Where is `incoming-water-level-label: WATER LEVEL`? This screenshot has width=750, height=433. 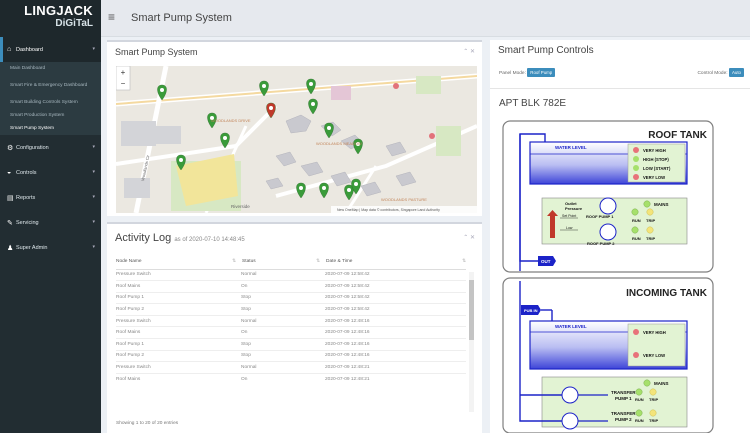 incoming-water-level-label: WATER LEVEL is located at coordinates (571, 326).